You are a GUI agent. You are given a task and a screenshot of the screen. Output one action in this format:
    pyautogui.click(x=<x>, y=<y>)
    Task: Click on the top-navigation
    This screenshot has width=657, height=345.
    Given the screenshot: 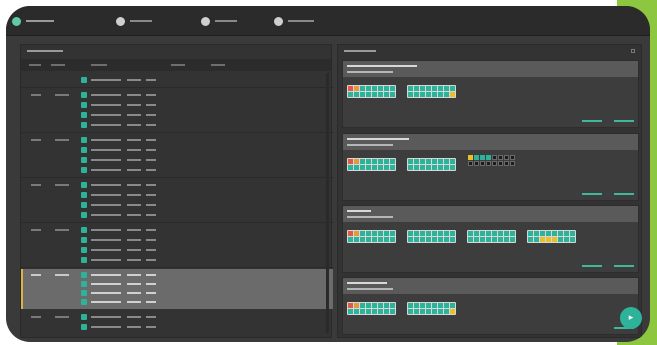 What is the action you would take?
    pyautogui.click(x=328, y=21)
    